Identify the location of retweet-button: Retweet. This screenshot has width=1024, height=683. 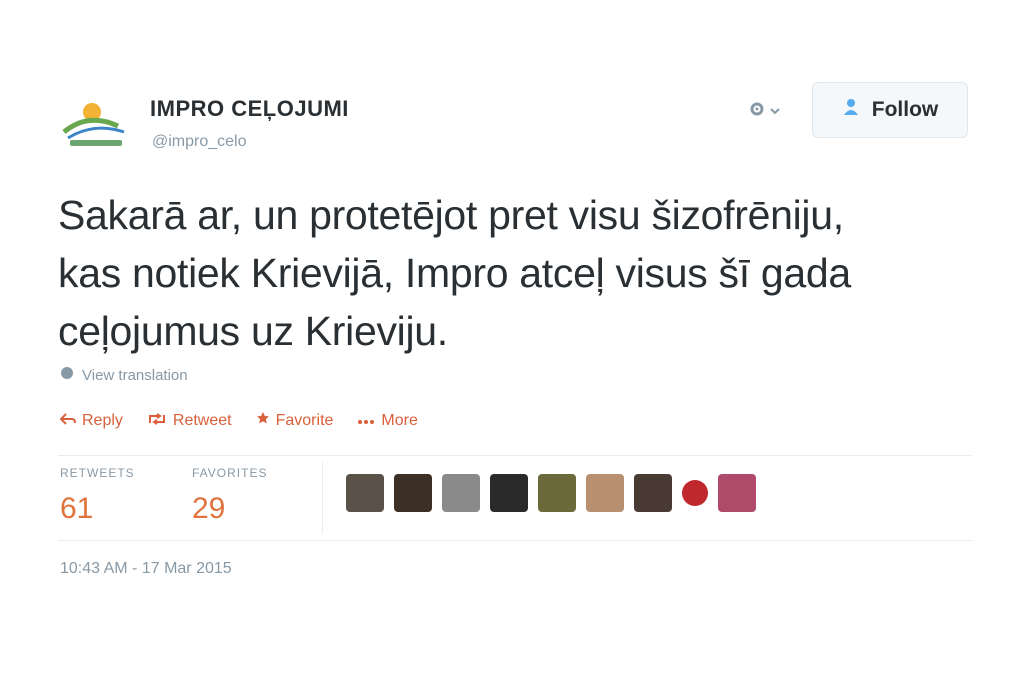
(189, 420).